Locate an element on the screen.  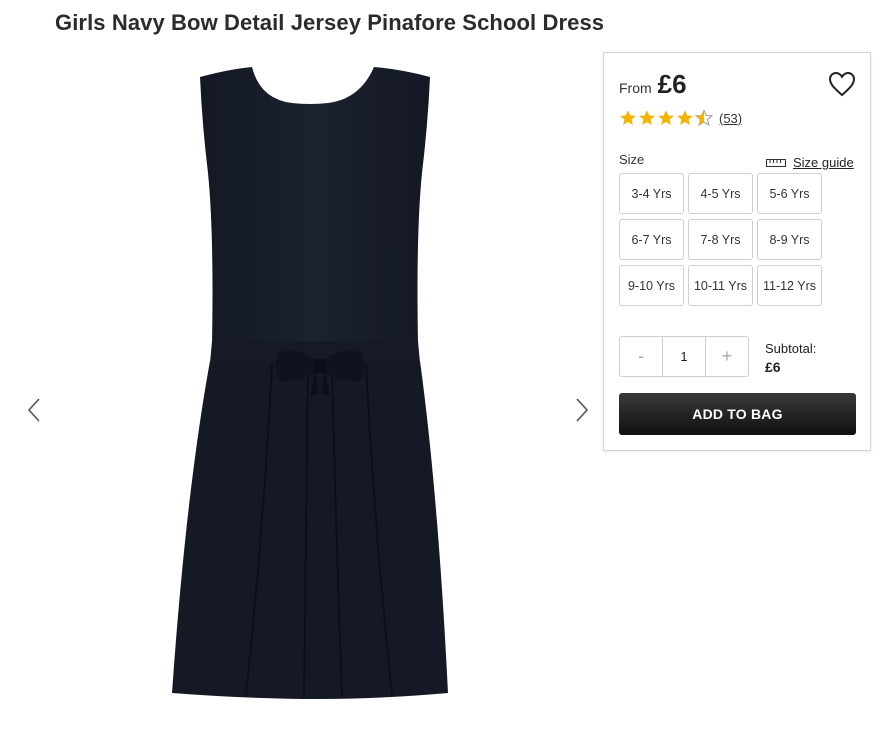
size-guide-label: Size guide is located at coordinates (823, 162).